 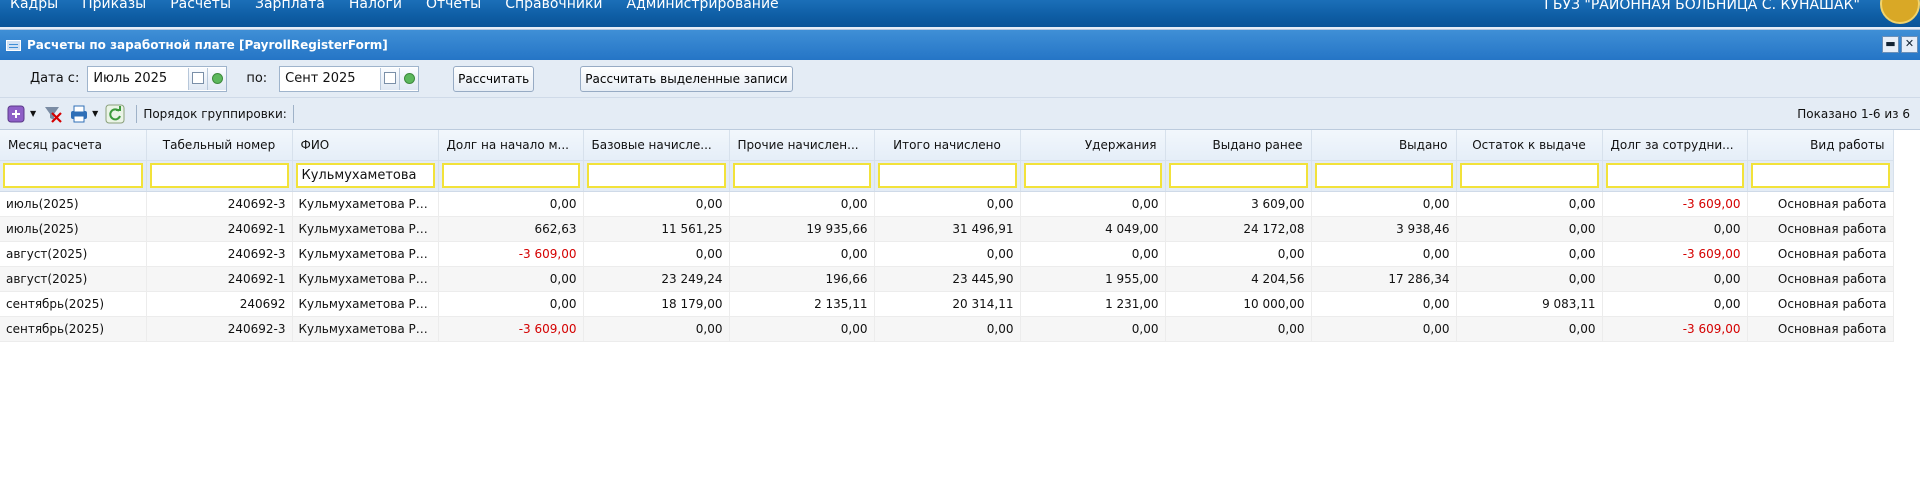 What do you see at coordinates (453, 5) in the screenshot?
I see `top-menu-item: Отчеты` at bounding box center [453, 5].